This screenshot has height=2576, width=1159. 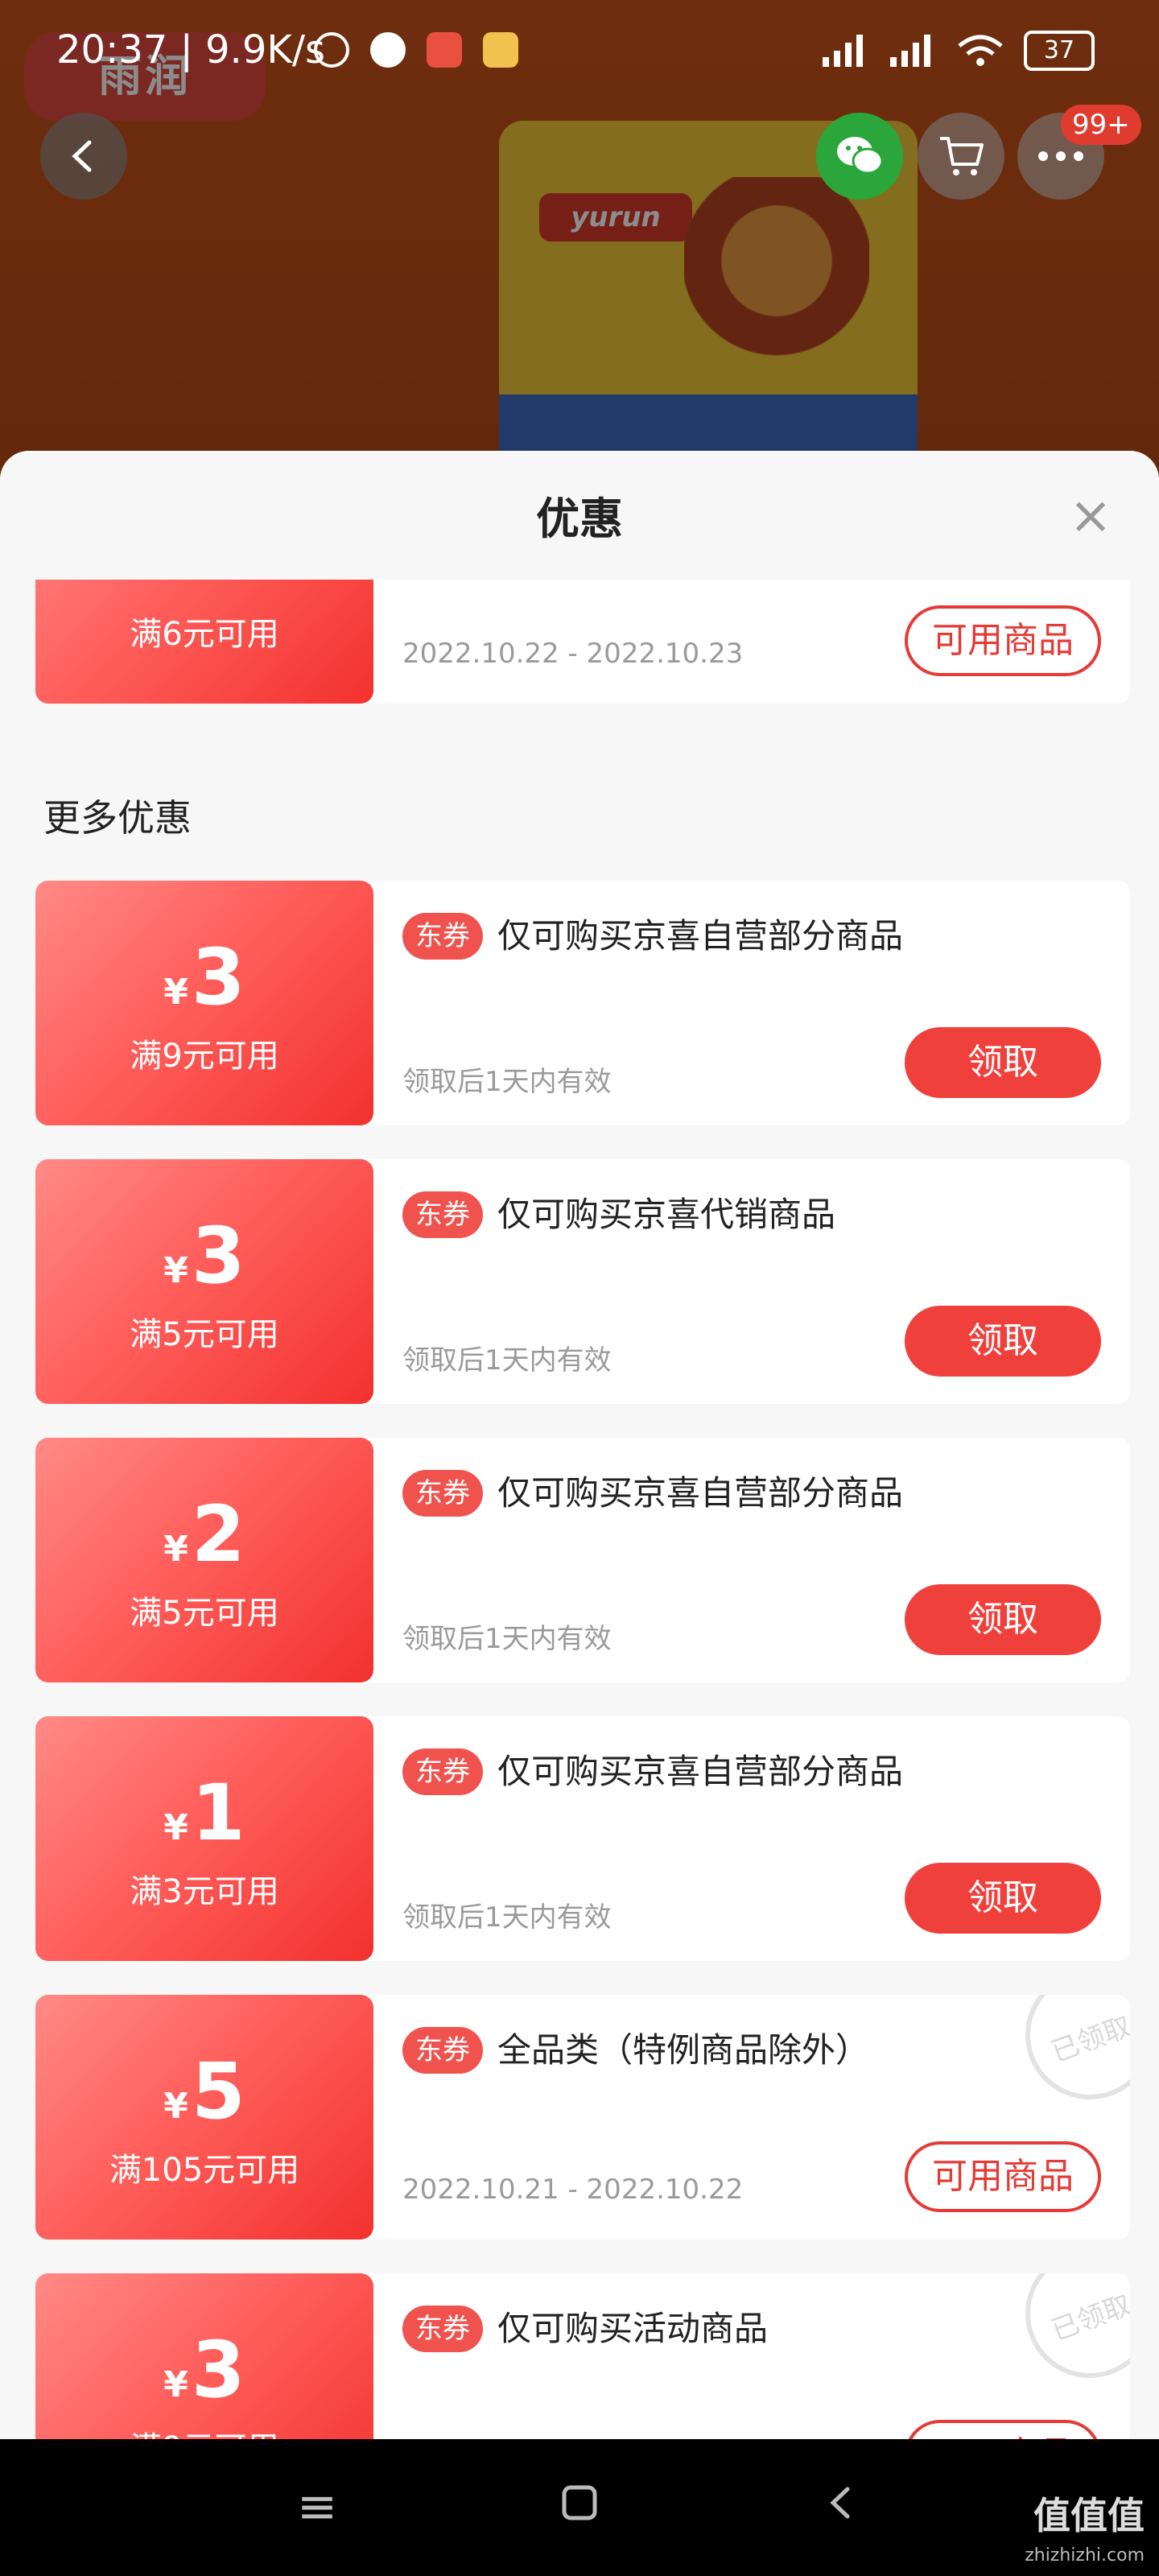 What do you see at coordinates (1090, 516) in the screenshot?
I see `close-icon: ×` at bounding box center [1090, 516].